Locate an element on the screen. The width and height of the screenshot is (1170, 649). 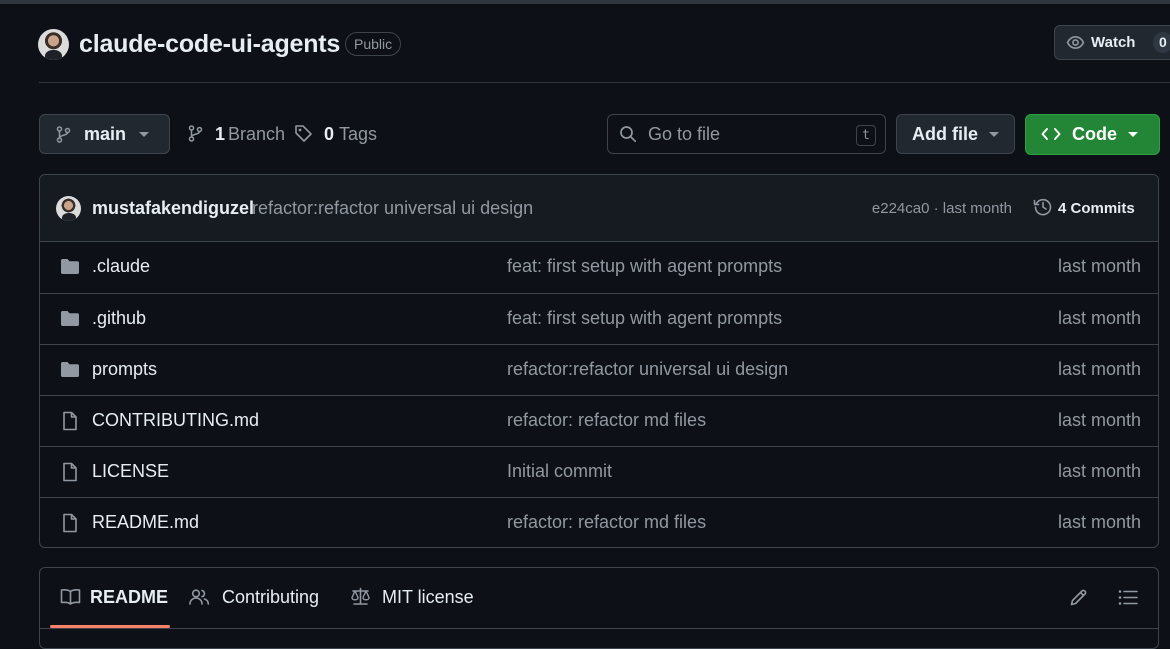
search-placeholder: Go to file is located at coordinates (684, 134).